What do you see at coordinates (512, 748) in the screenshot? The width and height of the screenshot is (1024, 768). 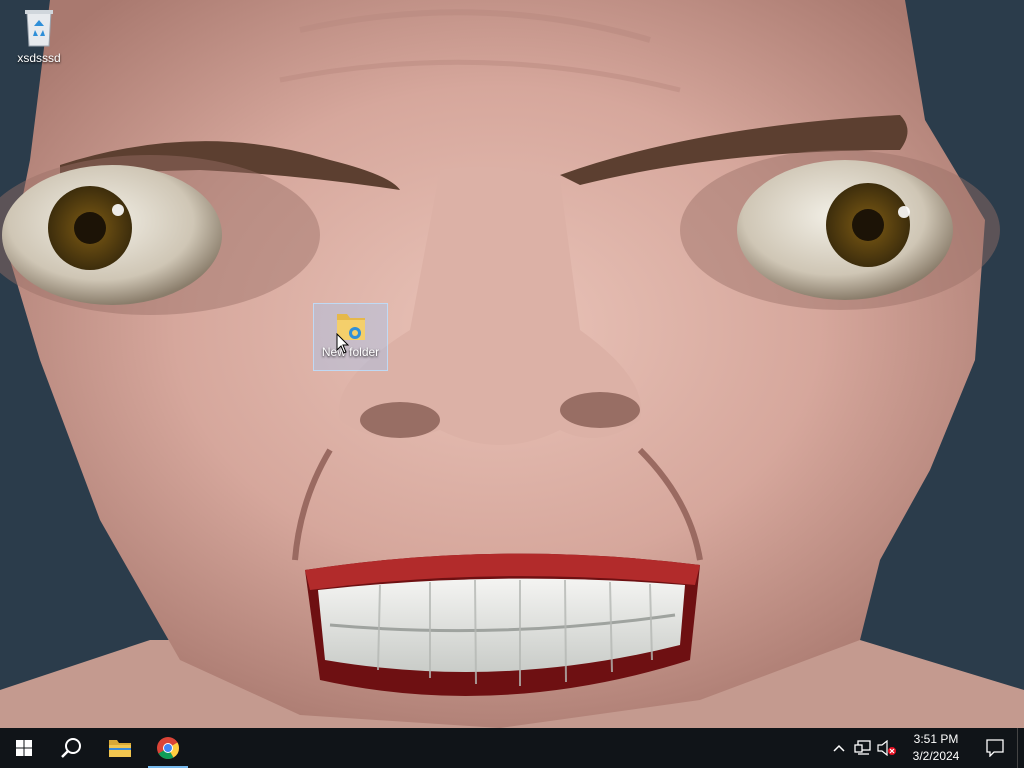 I see `taskbar: 3:51 PM 3/2/2024` at bounding box center [512, 748].